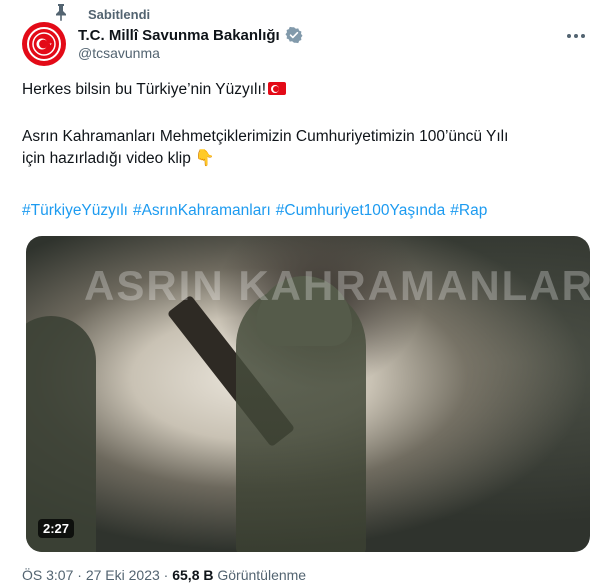 This screenshot has height=586, width=600. Describe the element at coordinates (179, 35) in the screenshot. I see `account-name: T.C. Millî Savunma Bakanlığı` at that location.